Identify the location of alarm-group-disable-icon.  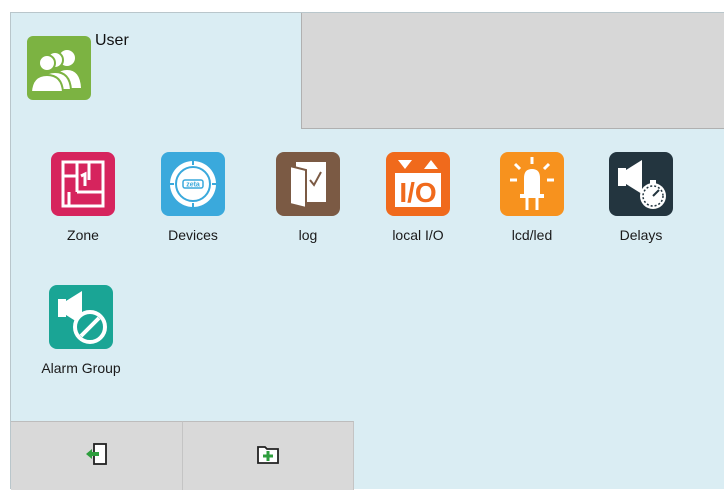
(81, 317).